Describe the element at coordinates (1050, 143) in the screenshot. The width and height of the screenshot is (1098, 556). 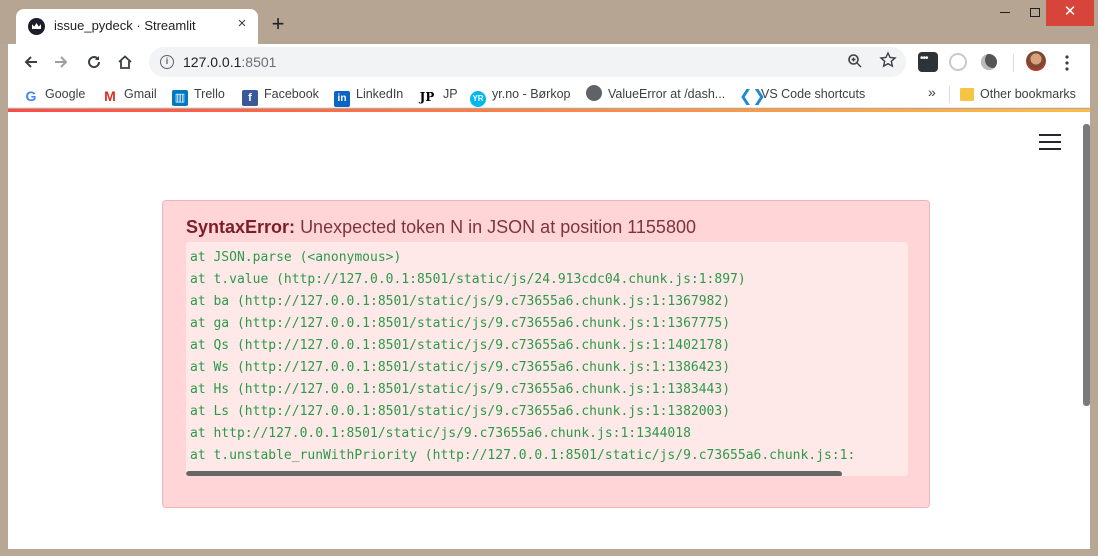
I see `hamburger-menu-icon` at that location.